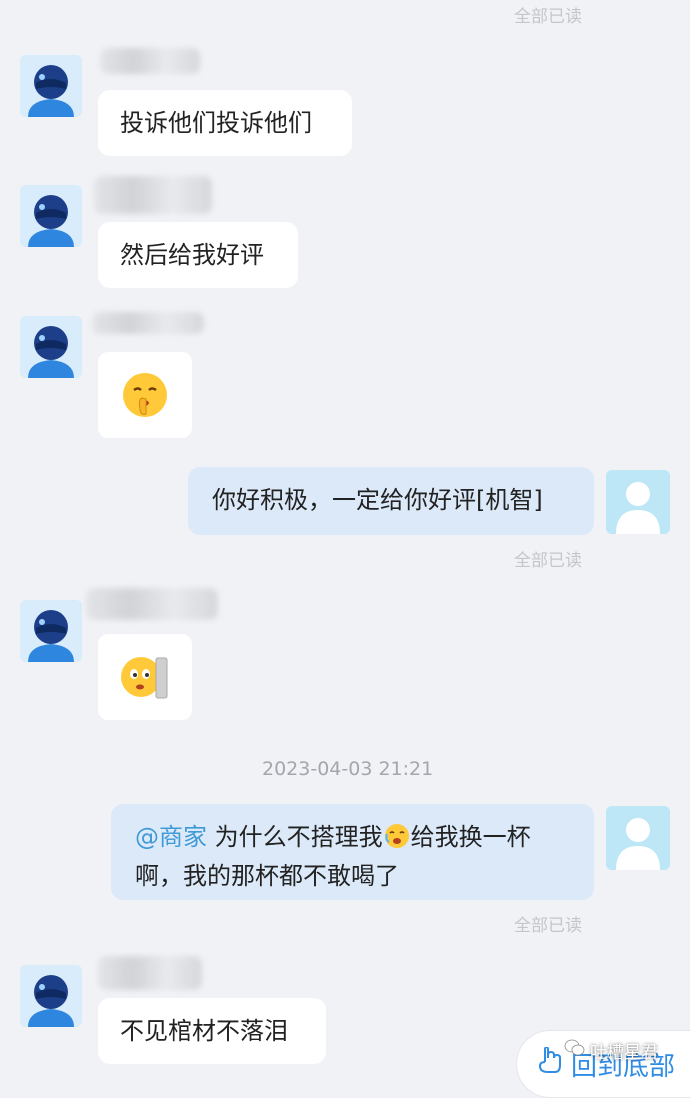  Describe the element at coordinates (377, 500) in the screenshot. I see `message-text: 你好积极，一定给你好评[机智]` at that location.